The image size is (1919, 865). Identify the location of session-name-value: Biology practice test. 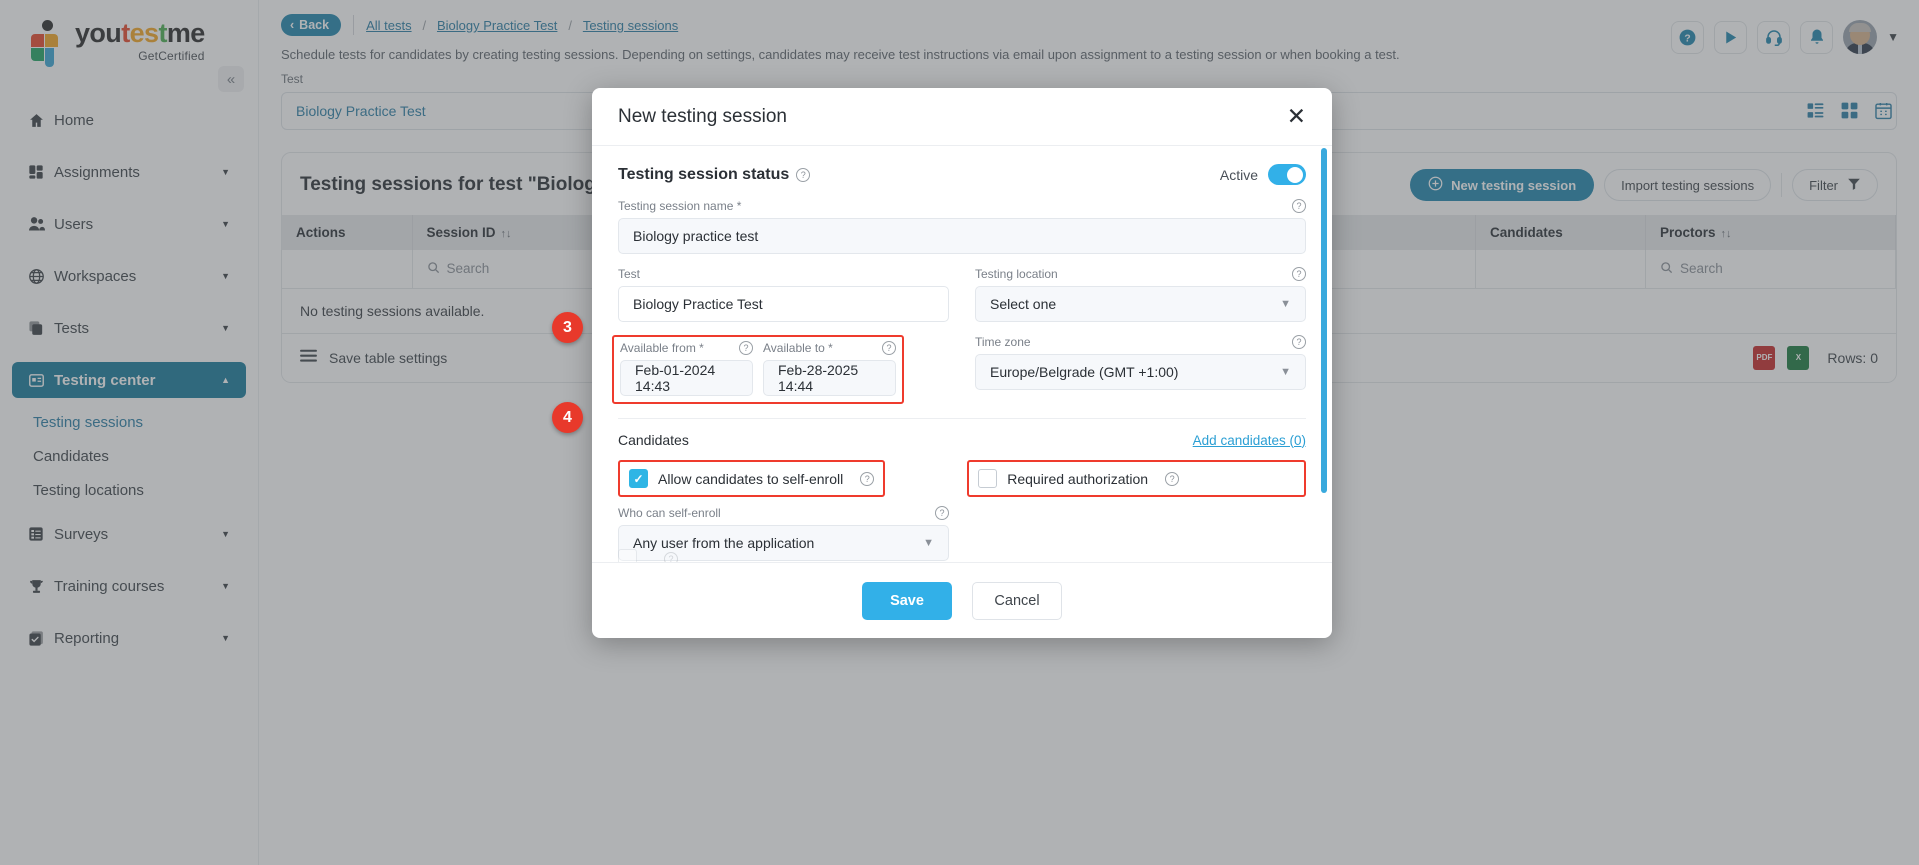
(696, 236).